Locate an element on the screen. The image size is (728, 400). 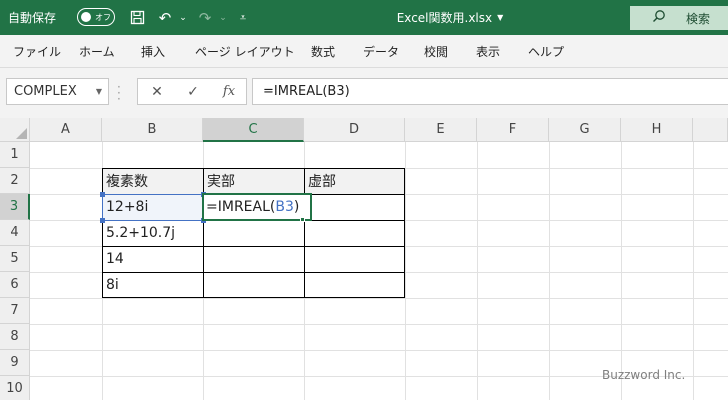
formula-bar-area: COMPLEX ▼ · · · ✕ ✓ fx =IMREAL(B3) is located at coordinates (364, 93).